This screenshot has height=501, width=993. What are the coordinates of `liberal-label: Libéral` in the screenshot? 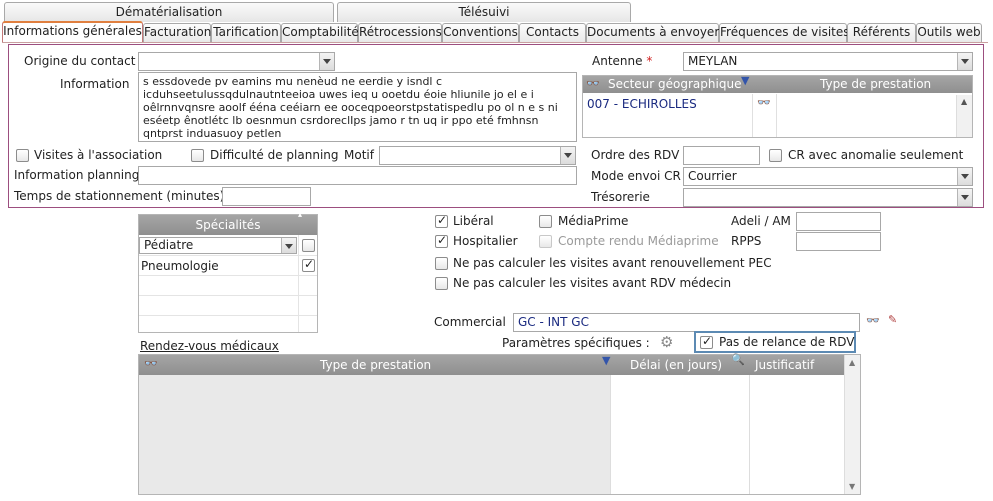 It's located at (473, 221).